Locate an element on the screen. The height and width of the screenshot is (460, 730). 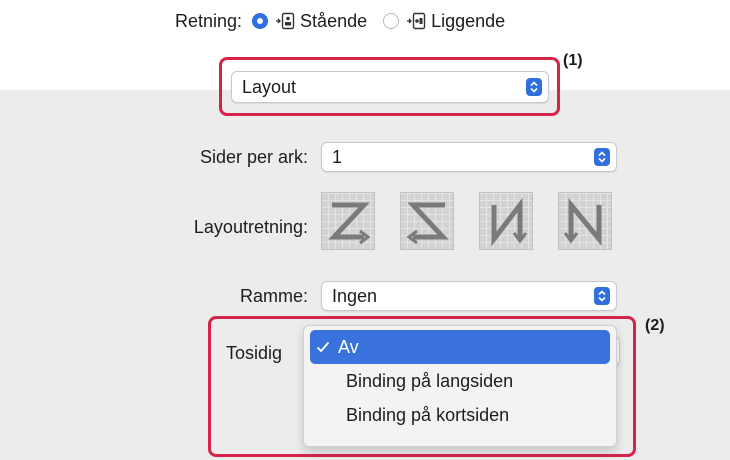
orientation-row: Retning: Stående Liggende is located at coordinates (340, 21).